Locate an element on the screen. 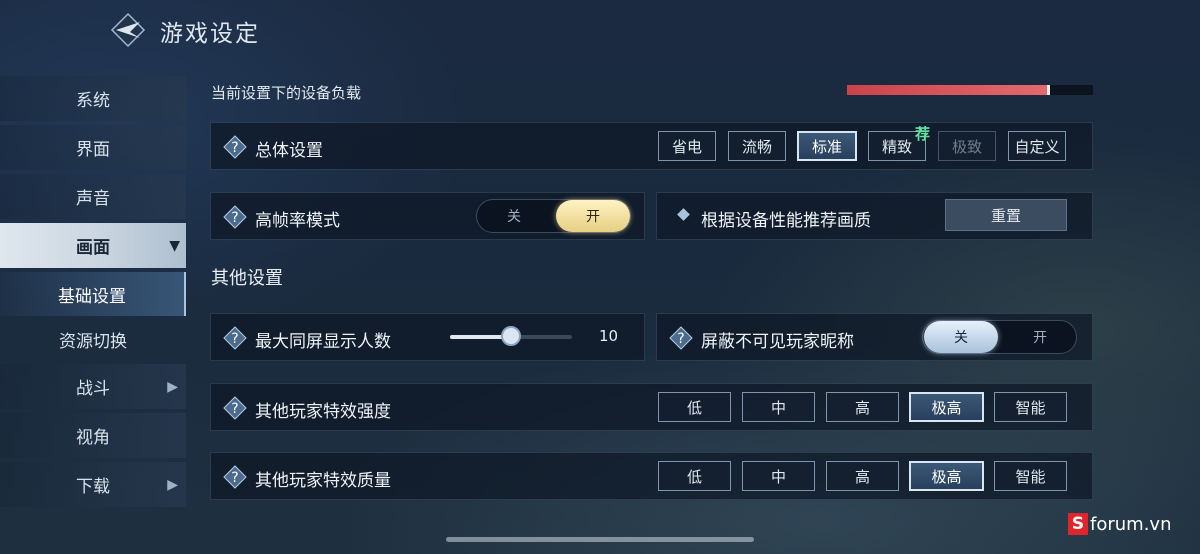  high-fps-toggle: 关 开 is located at coordinates (553, 216).